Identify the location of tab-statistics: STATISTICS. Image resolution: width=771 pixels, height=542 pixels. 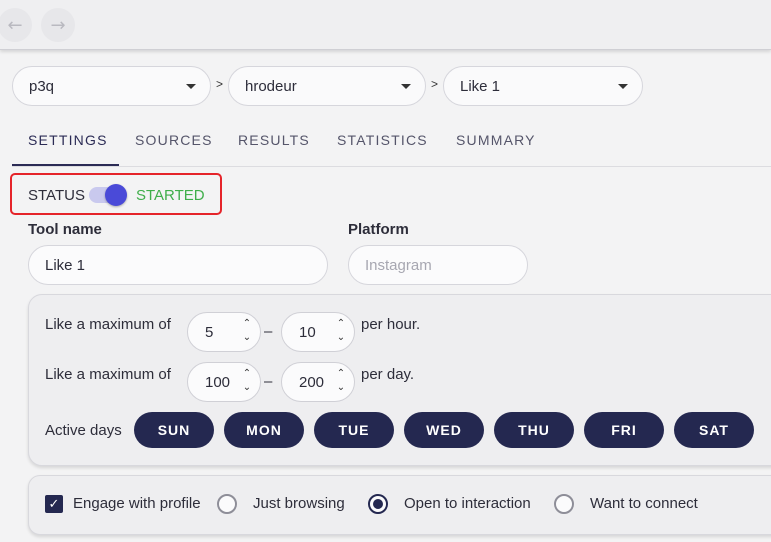
(382, 140).